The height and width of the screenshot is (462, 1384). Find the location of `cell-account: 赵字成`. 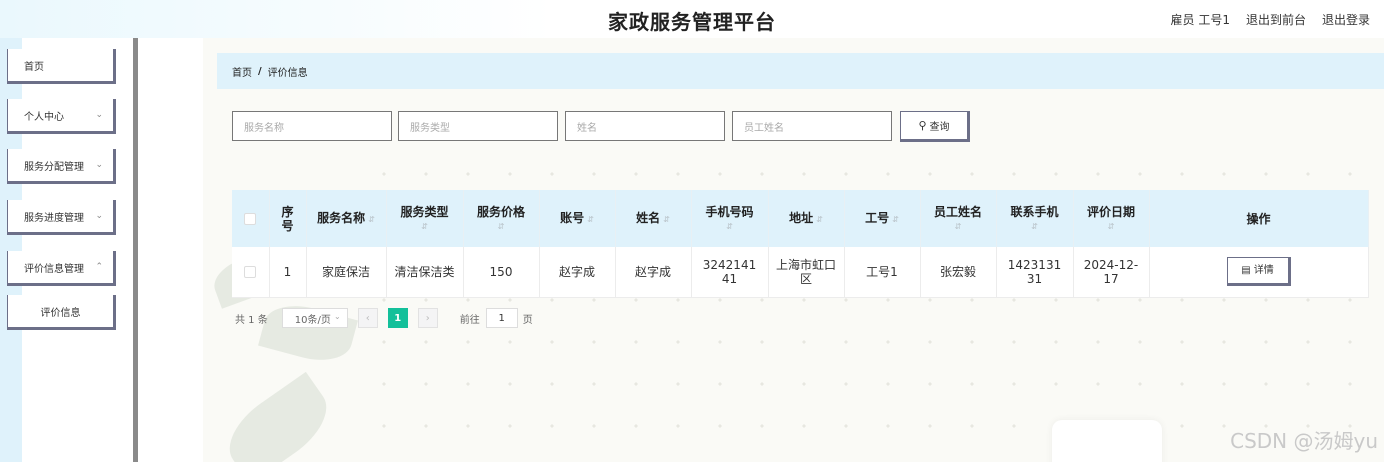

cell-account: 赵字成 is located at coordinates (577, 272).